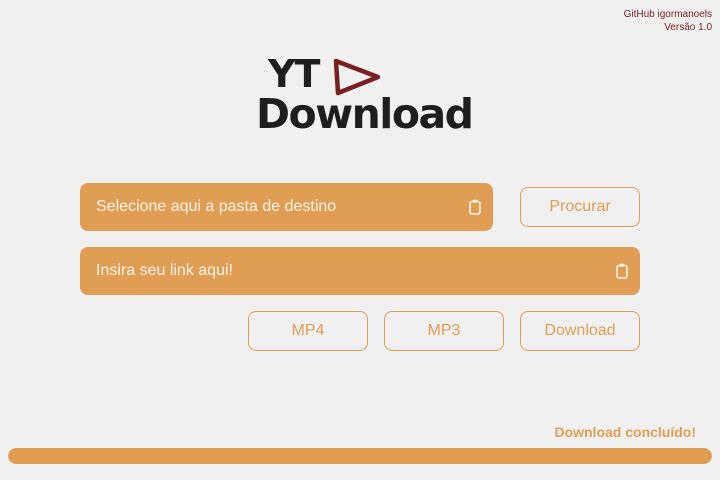 The image size is (720, 480). I want to click on logo-yt-text: YT, so click(294, 74).